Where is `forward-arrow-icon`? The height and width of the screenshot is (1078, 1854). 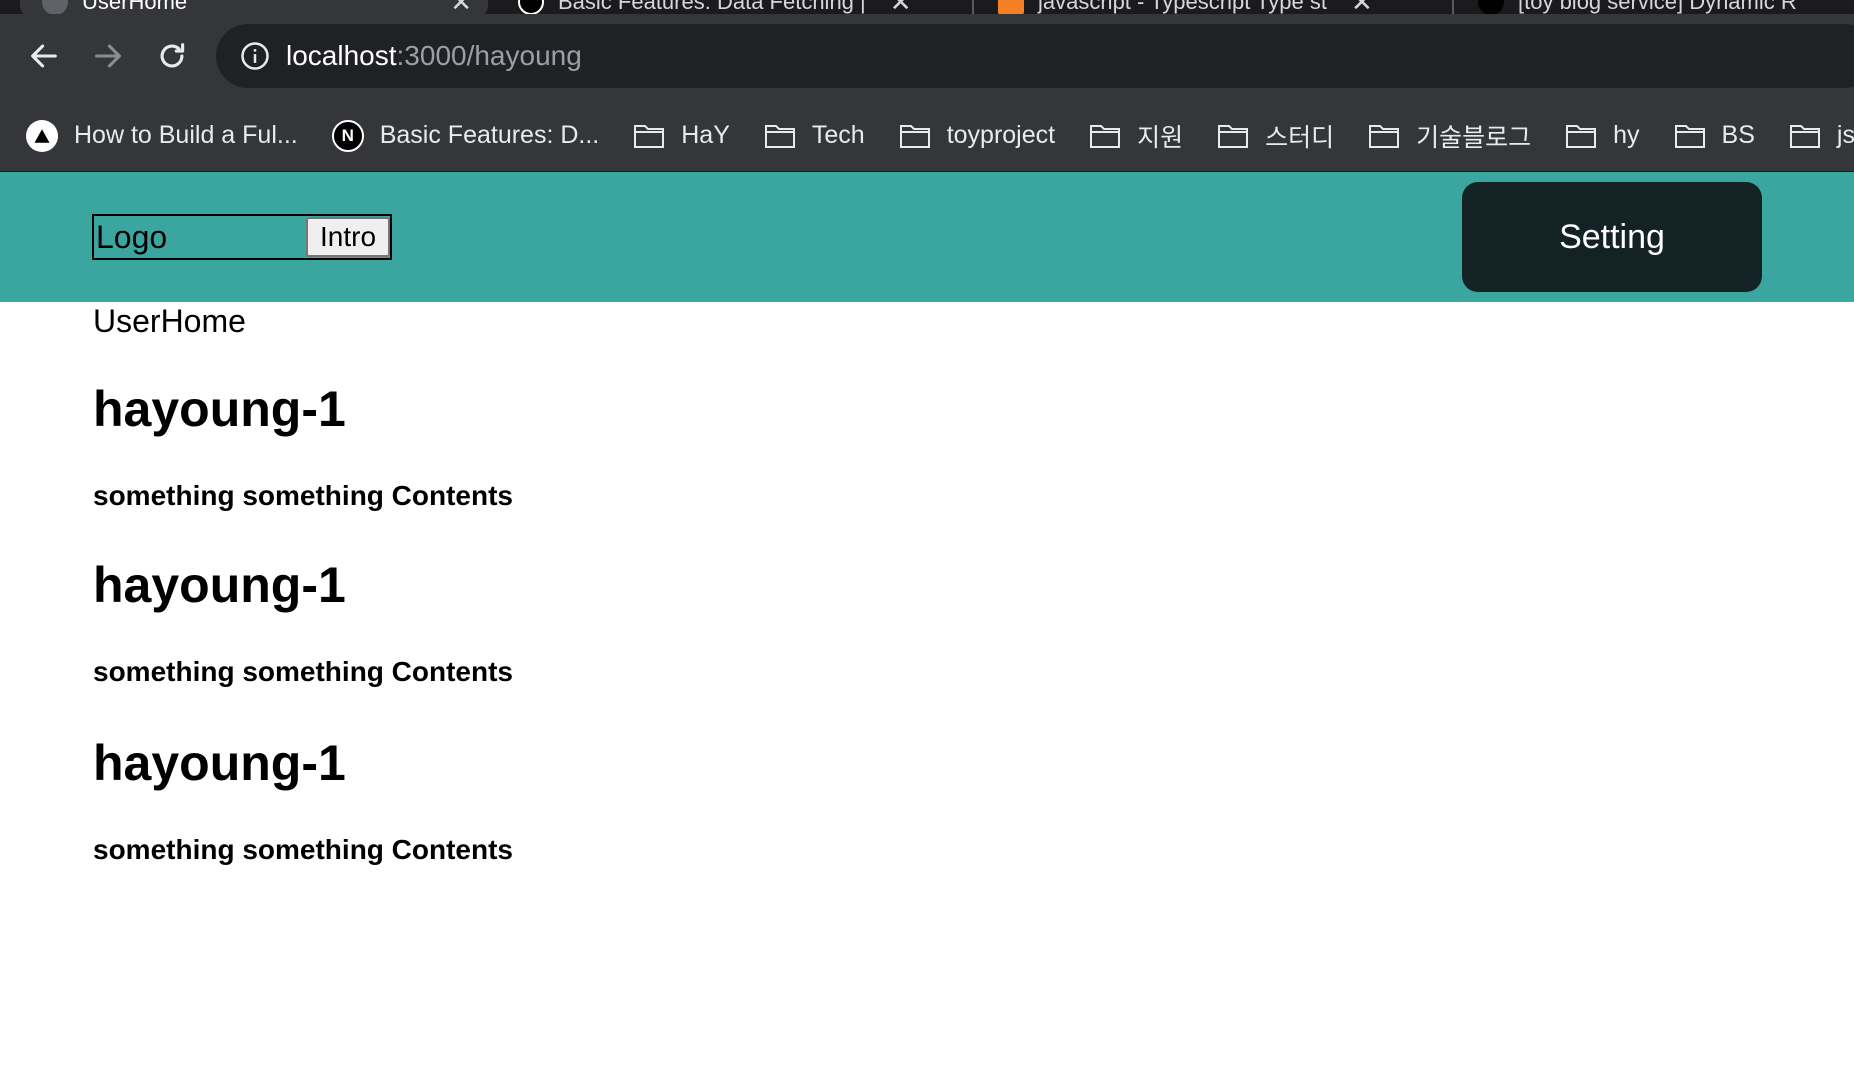
forward-arrow-icon is located at coordinates (108, 56).